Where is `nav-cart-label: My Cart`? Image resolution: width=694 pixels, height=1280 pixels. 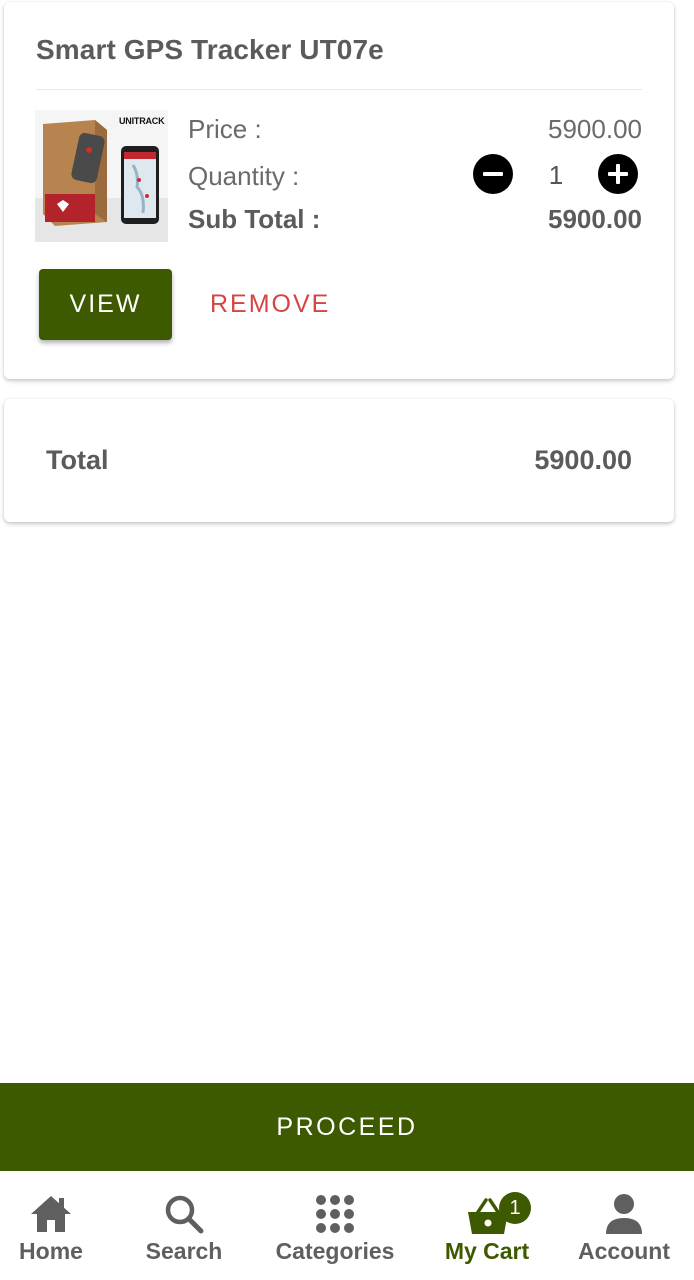
nav-cart-label: My Cart is located at coordinates (487, 1251).